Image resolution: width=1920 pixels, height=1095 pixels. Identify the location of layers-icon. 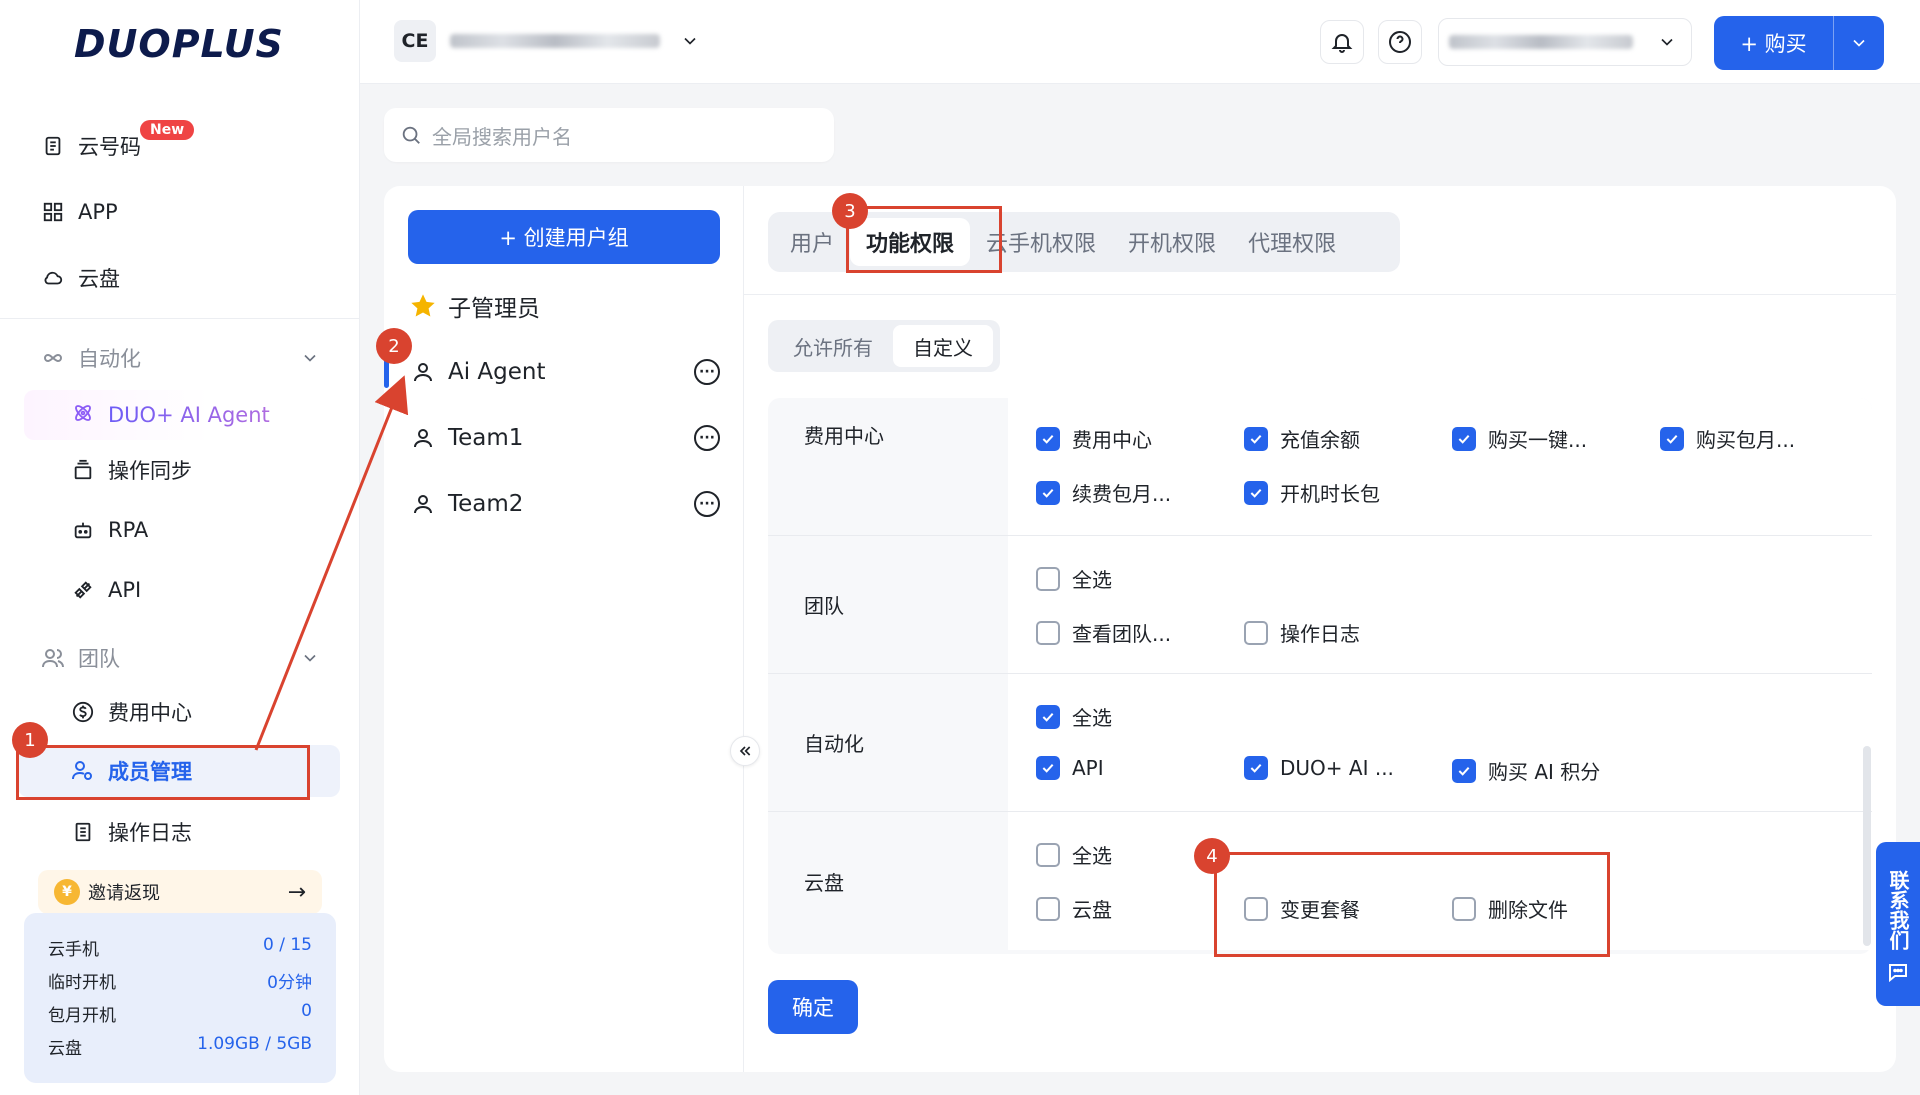
(83, 470).